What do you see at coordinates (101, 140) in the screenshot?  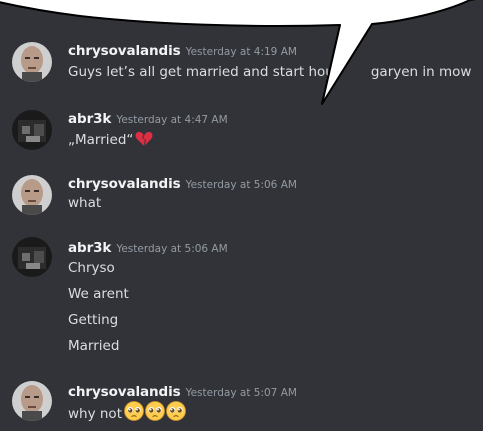 I see `message-text-part: „Married“` at bounding box center [101, 140].